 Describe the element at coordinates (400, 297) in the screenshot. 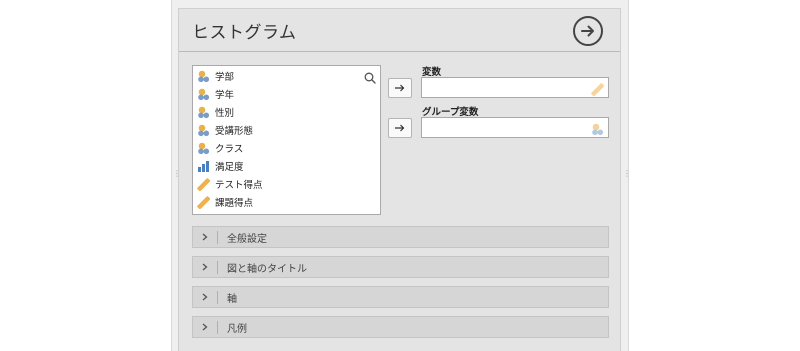

I see `section-axes: 軸` at that location.